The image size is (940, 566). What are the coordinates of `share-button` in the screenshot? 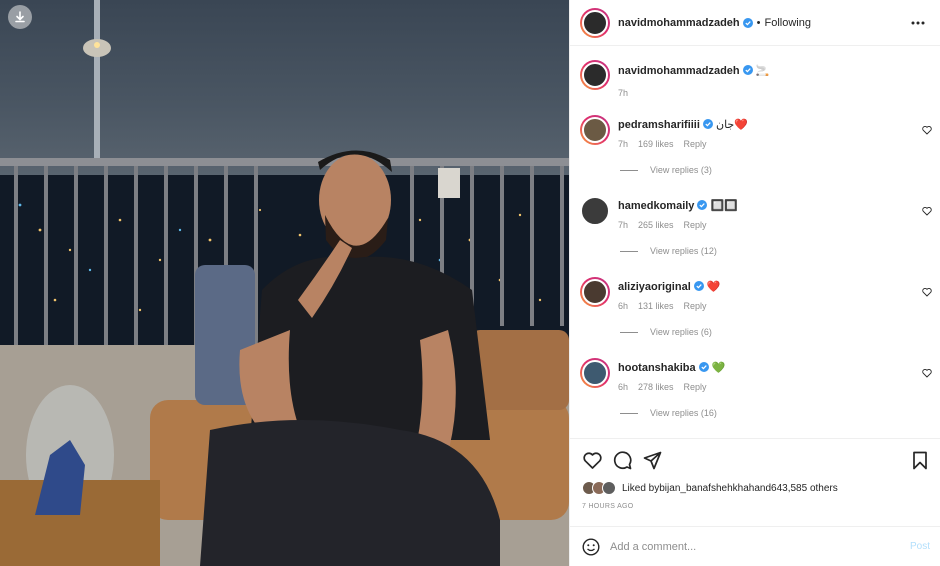 It's located at (652, 460).